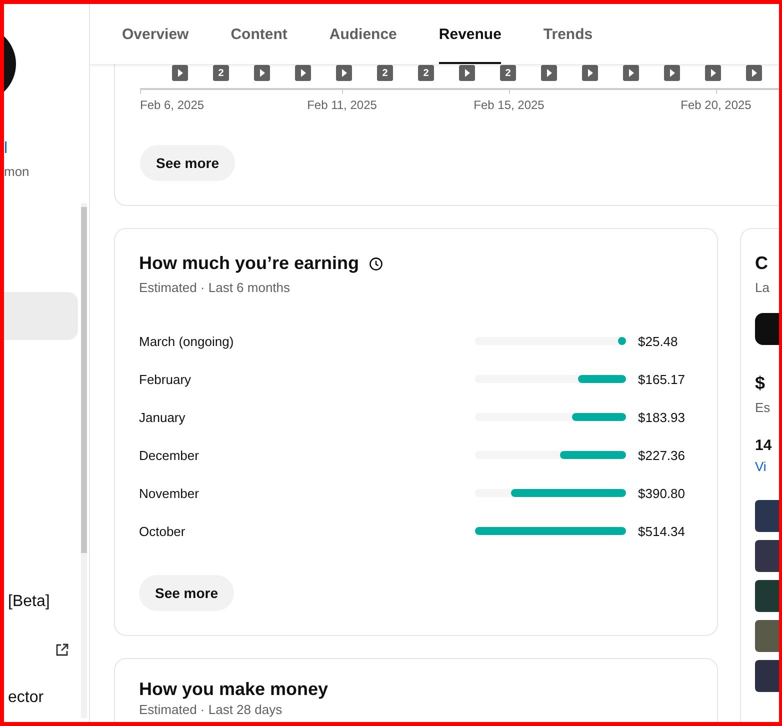 Image resolution: width=782 pixels, height=726 pixels. What do you see at coordinates (376, 263) in the screenshot?
I see `clock-icon` at bounding box center [376, 263].